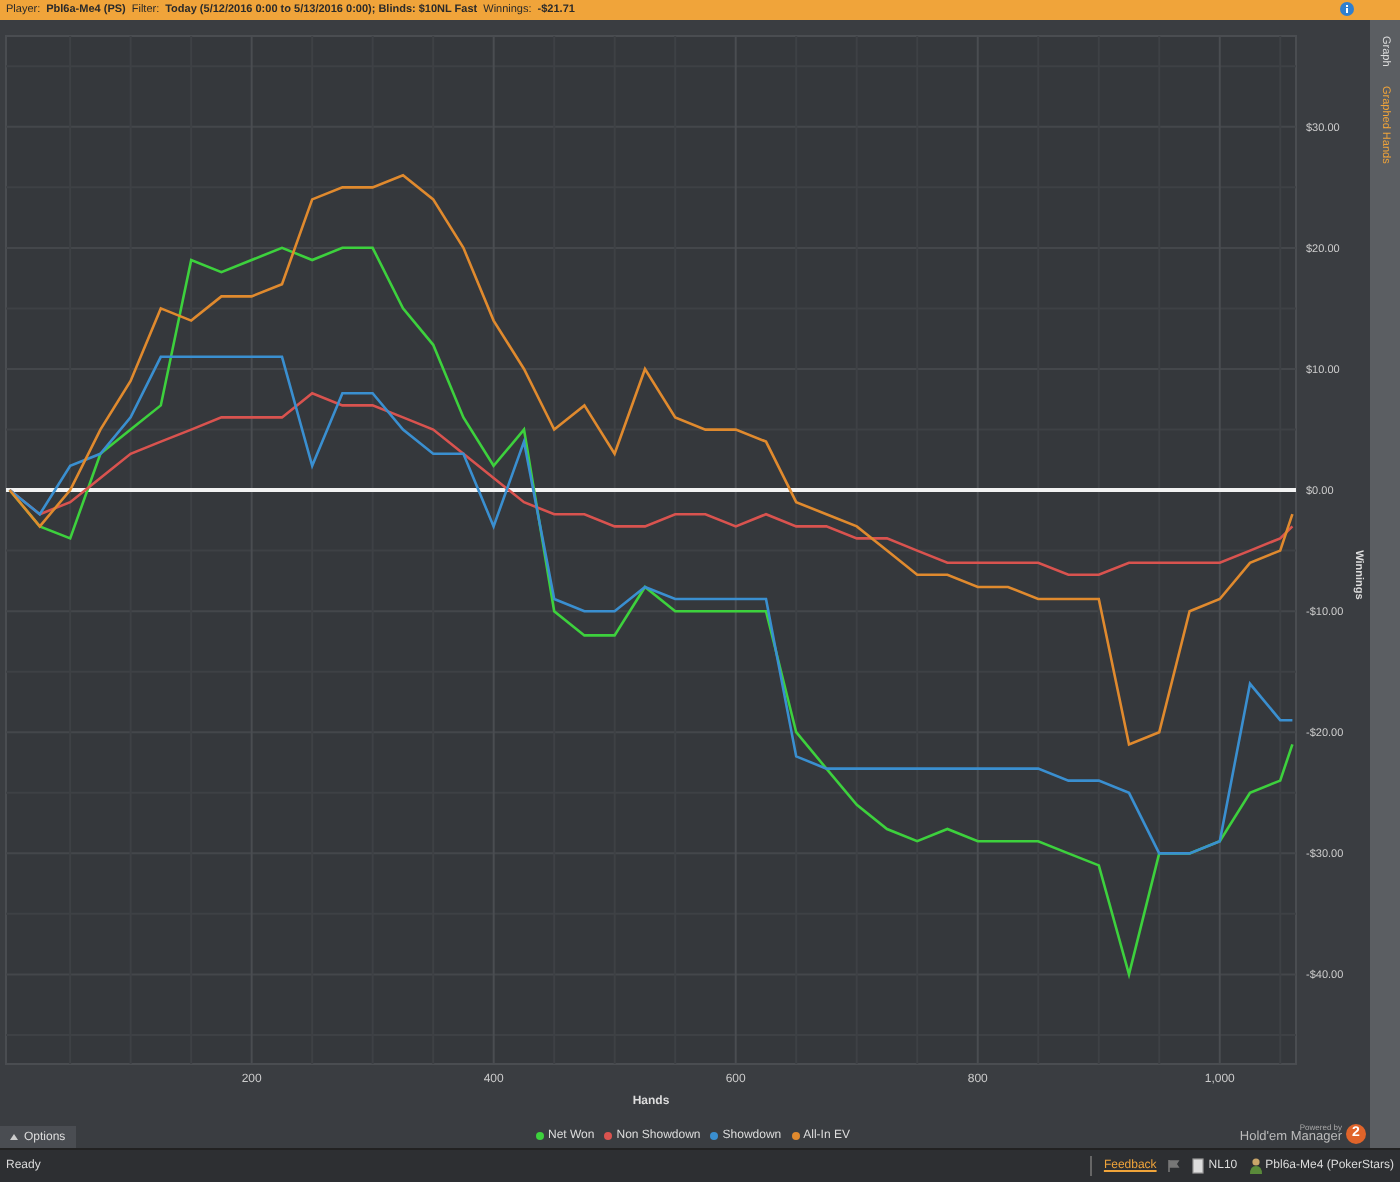 This screenshot has width=1400, height=1182. I want to click on info-icon, so click(1347, 9).